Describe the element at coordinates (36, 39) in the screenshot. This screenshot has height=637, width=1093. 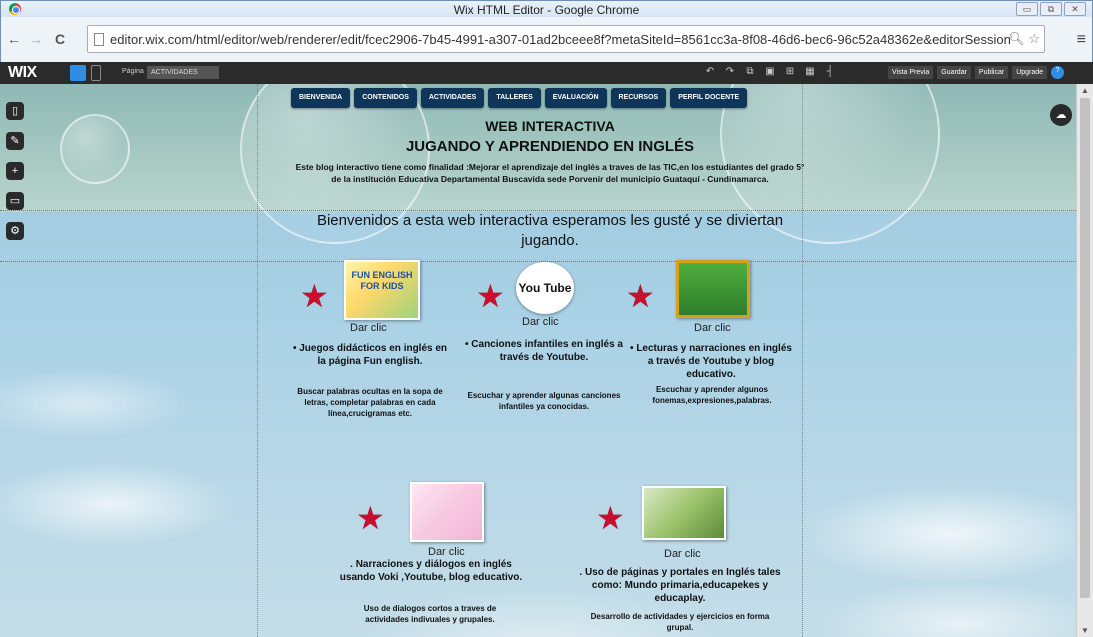
I see `forward-icon: →` at that location.